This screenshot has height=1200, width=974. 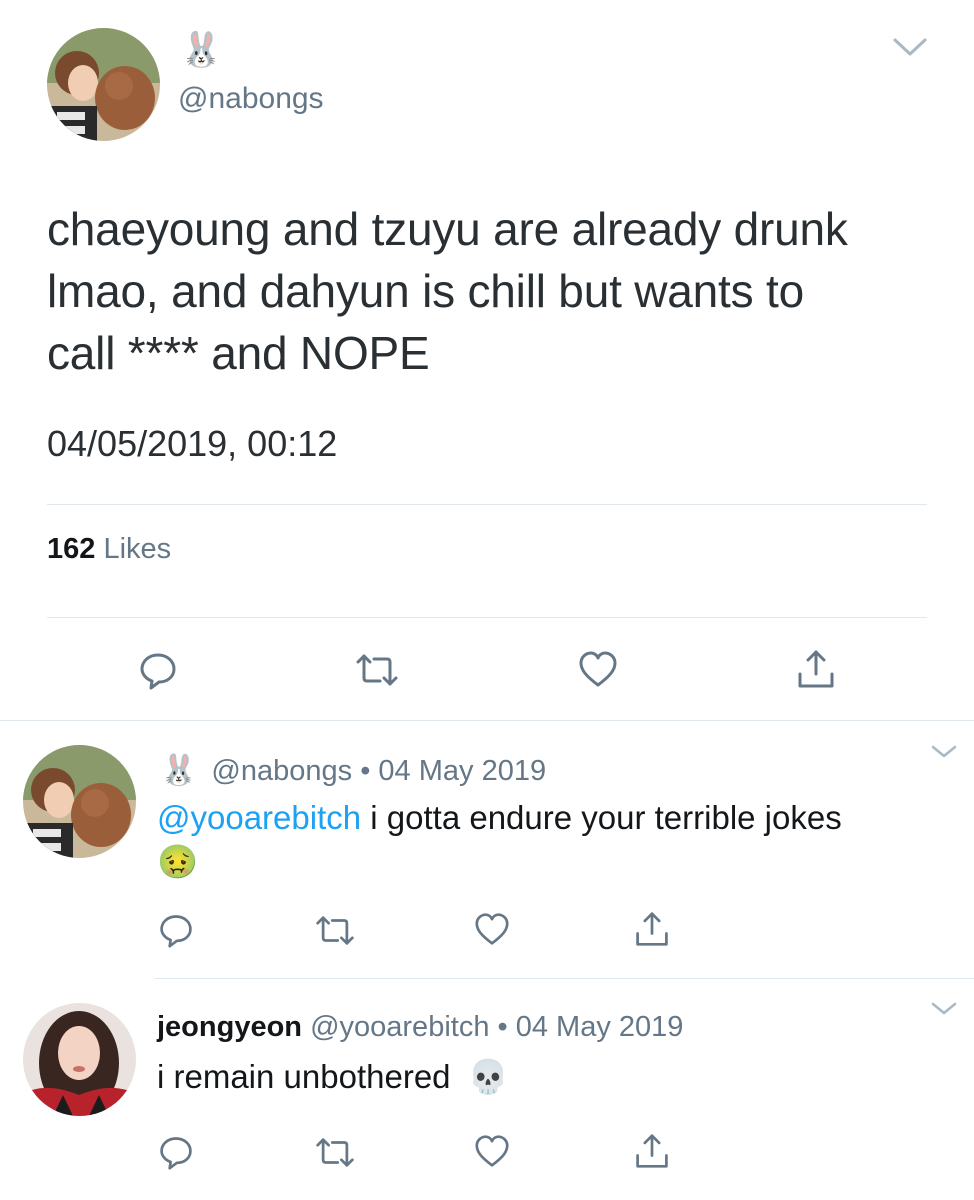 I want to click on reply-text-body: i remain unbothered, so click(x=304, y=1076).